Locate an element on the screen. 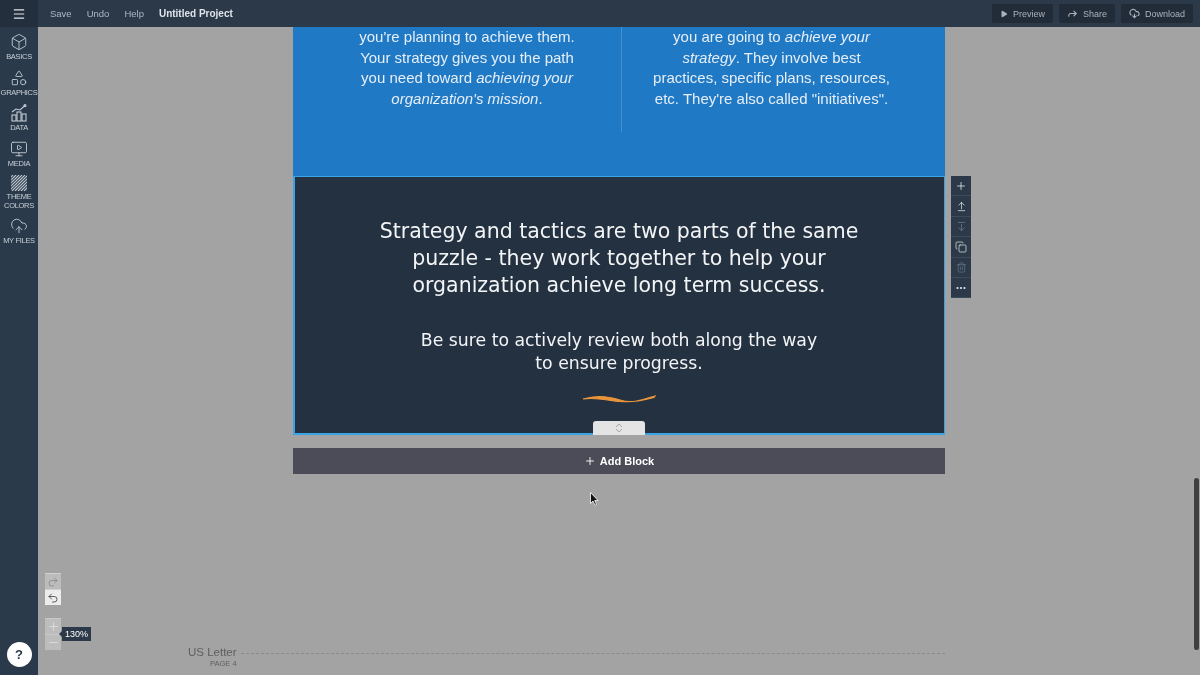  undo-button is located at coordinates (53, 597).